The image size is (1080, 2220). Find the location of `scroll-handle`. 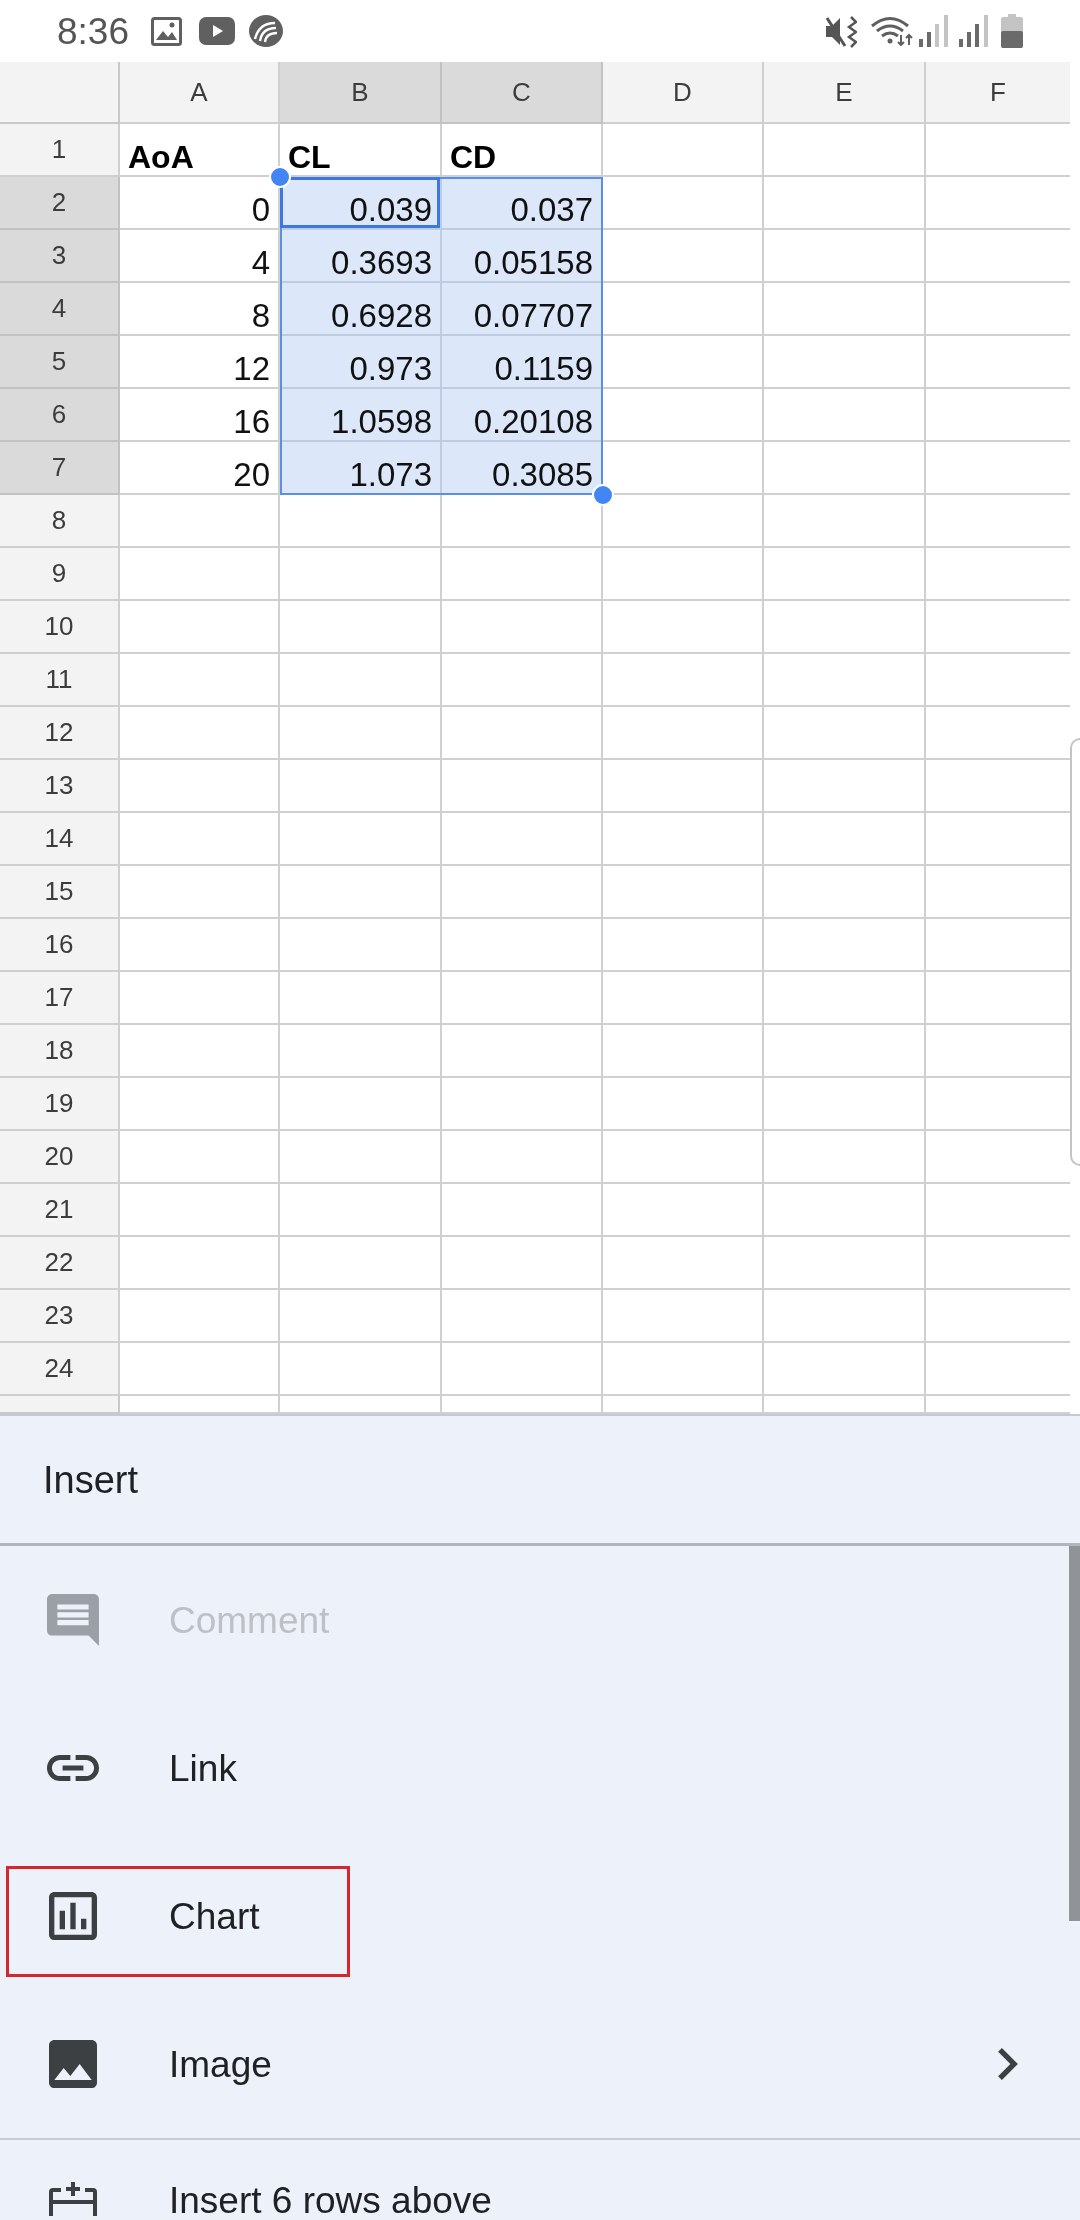

scroll-handle is located at coordinates (1075, 952).